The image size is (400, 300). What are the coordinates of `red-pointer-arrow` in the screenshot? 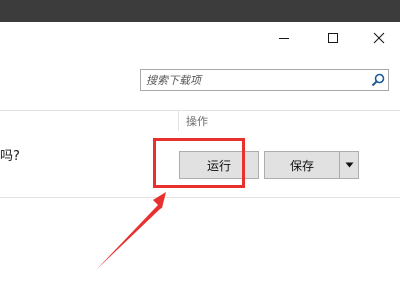 It's located at (131, 231).